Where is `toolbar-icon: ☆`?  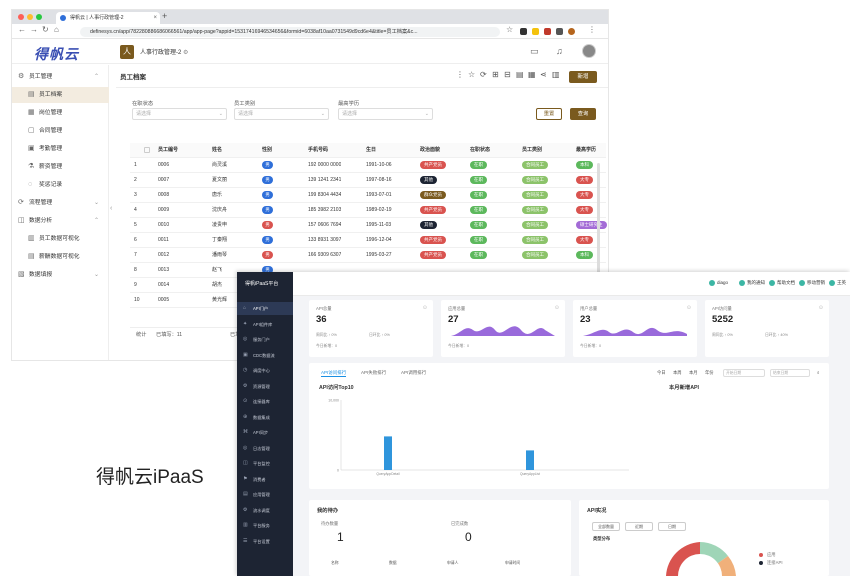
toolbar-icon: ☆ is located at coordinates (471, 74).